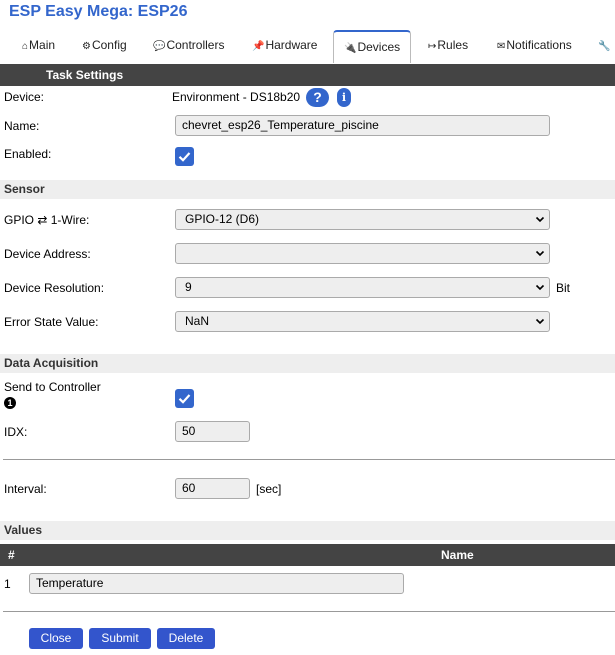 The image size is (615, 655). What do you see at coordinates (379, 47) in the screenshot?
I see `tab-devices-label: Devices` at bounding box center [379, 47].